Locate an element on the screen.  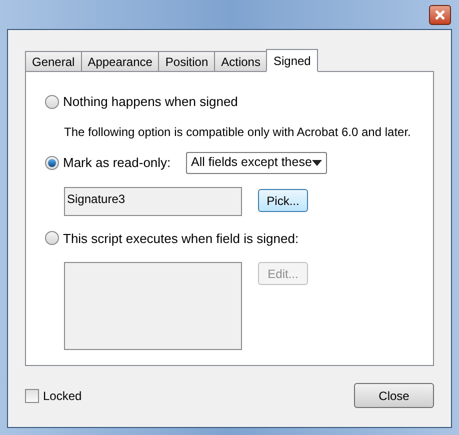
radio-option: Nothing happens when signed is located at coordinates (239, 102).